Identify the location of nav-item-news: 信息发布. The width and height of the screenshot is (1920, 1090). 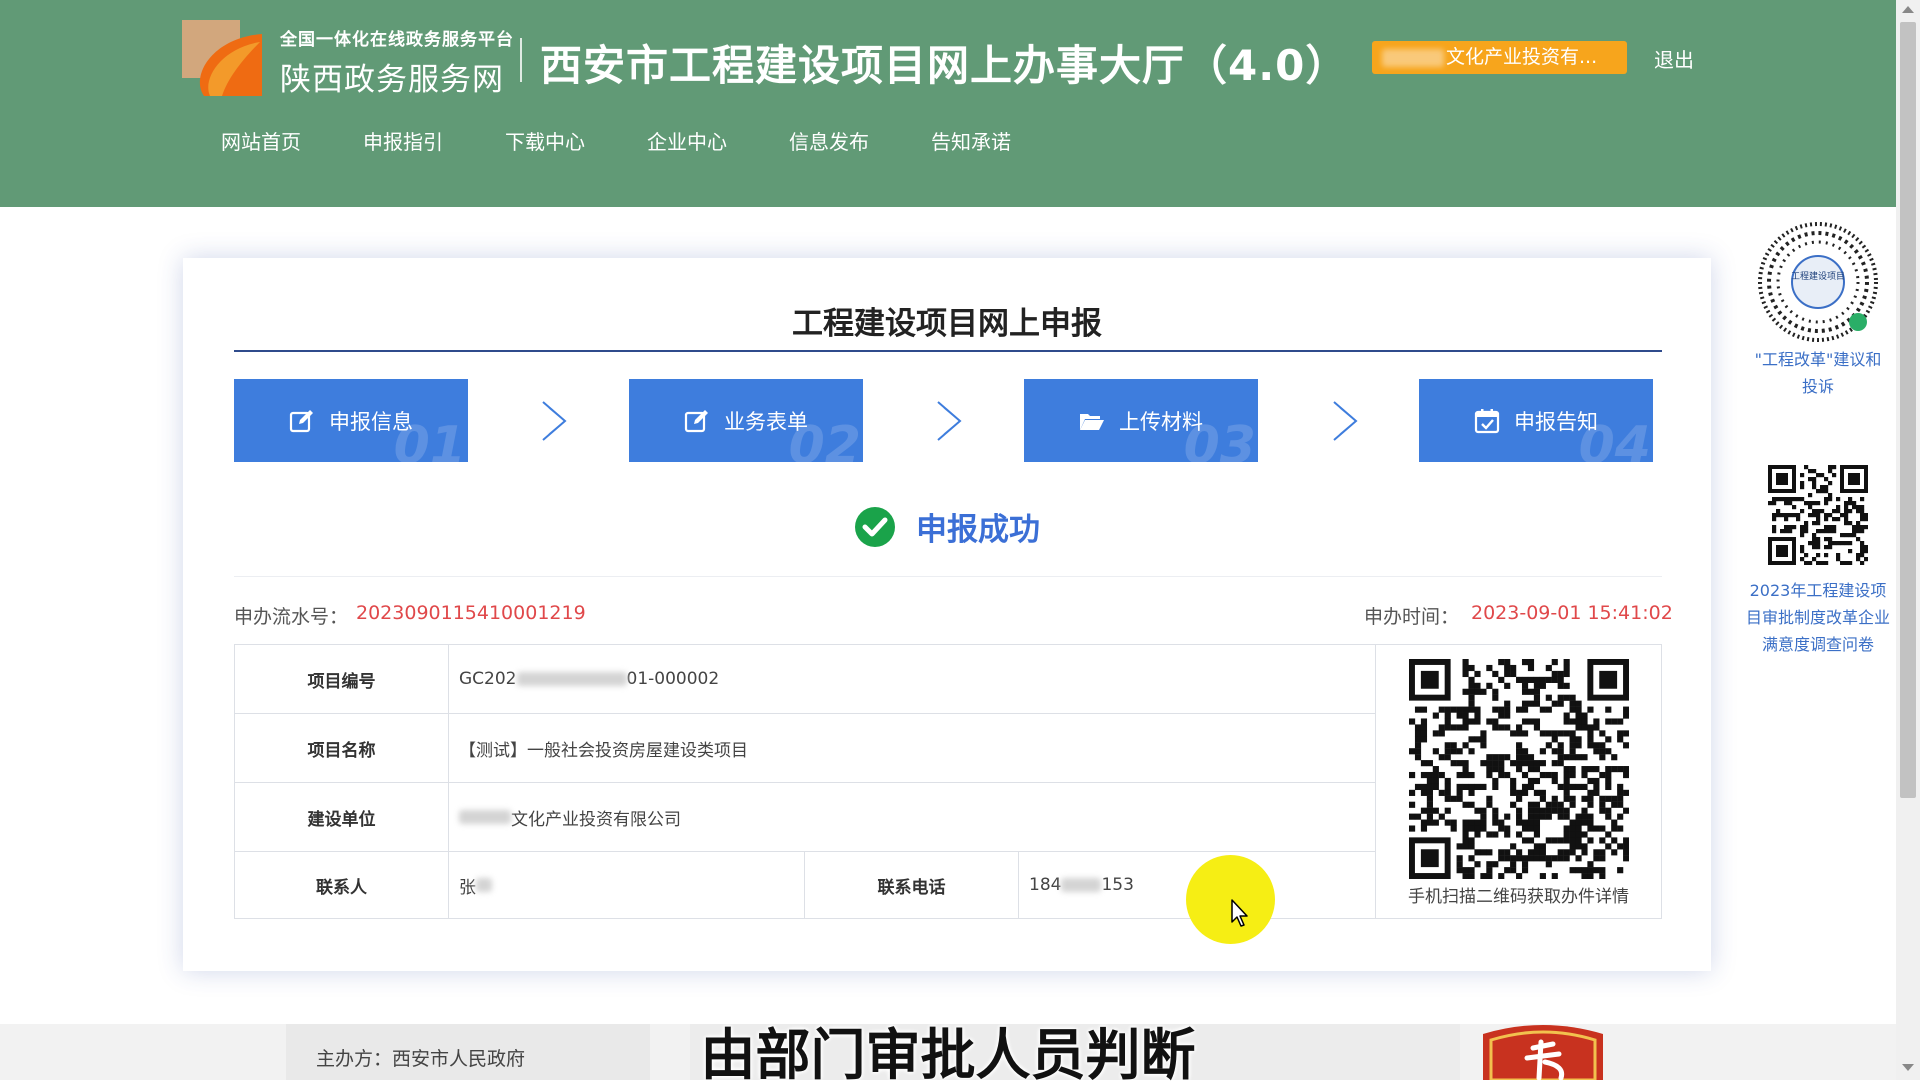
(829, 140).